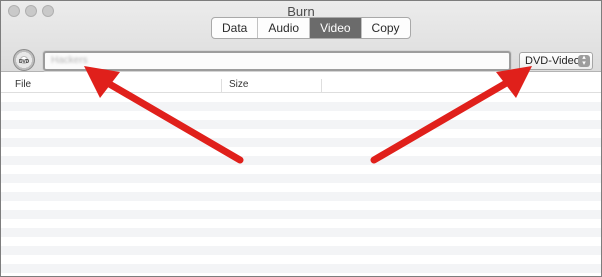 This screenshot has width=602, height=277. I want to click on column-header-size: Size, so click(238, 84).